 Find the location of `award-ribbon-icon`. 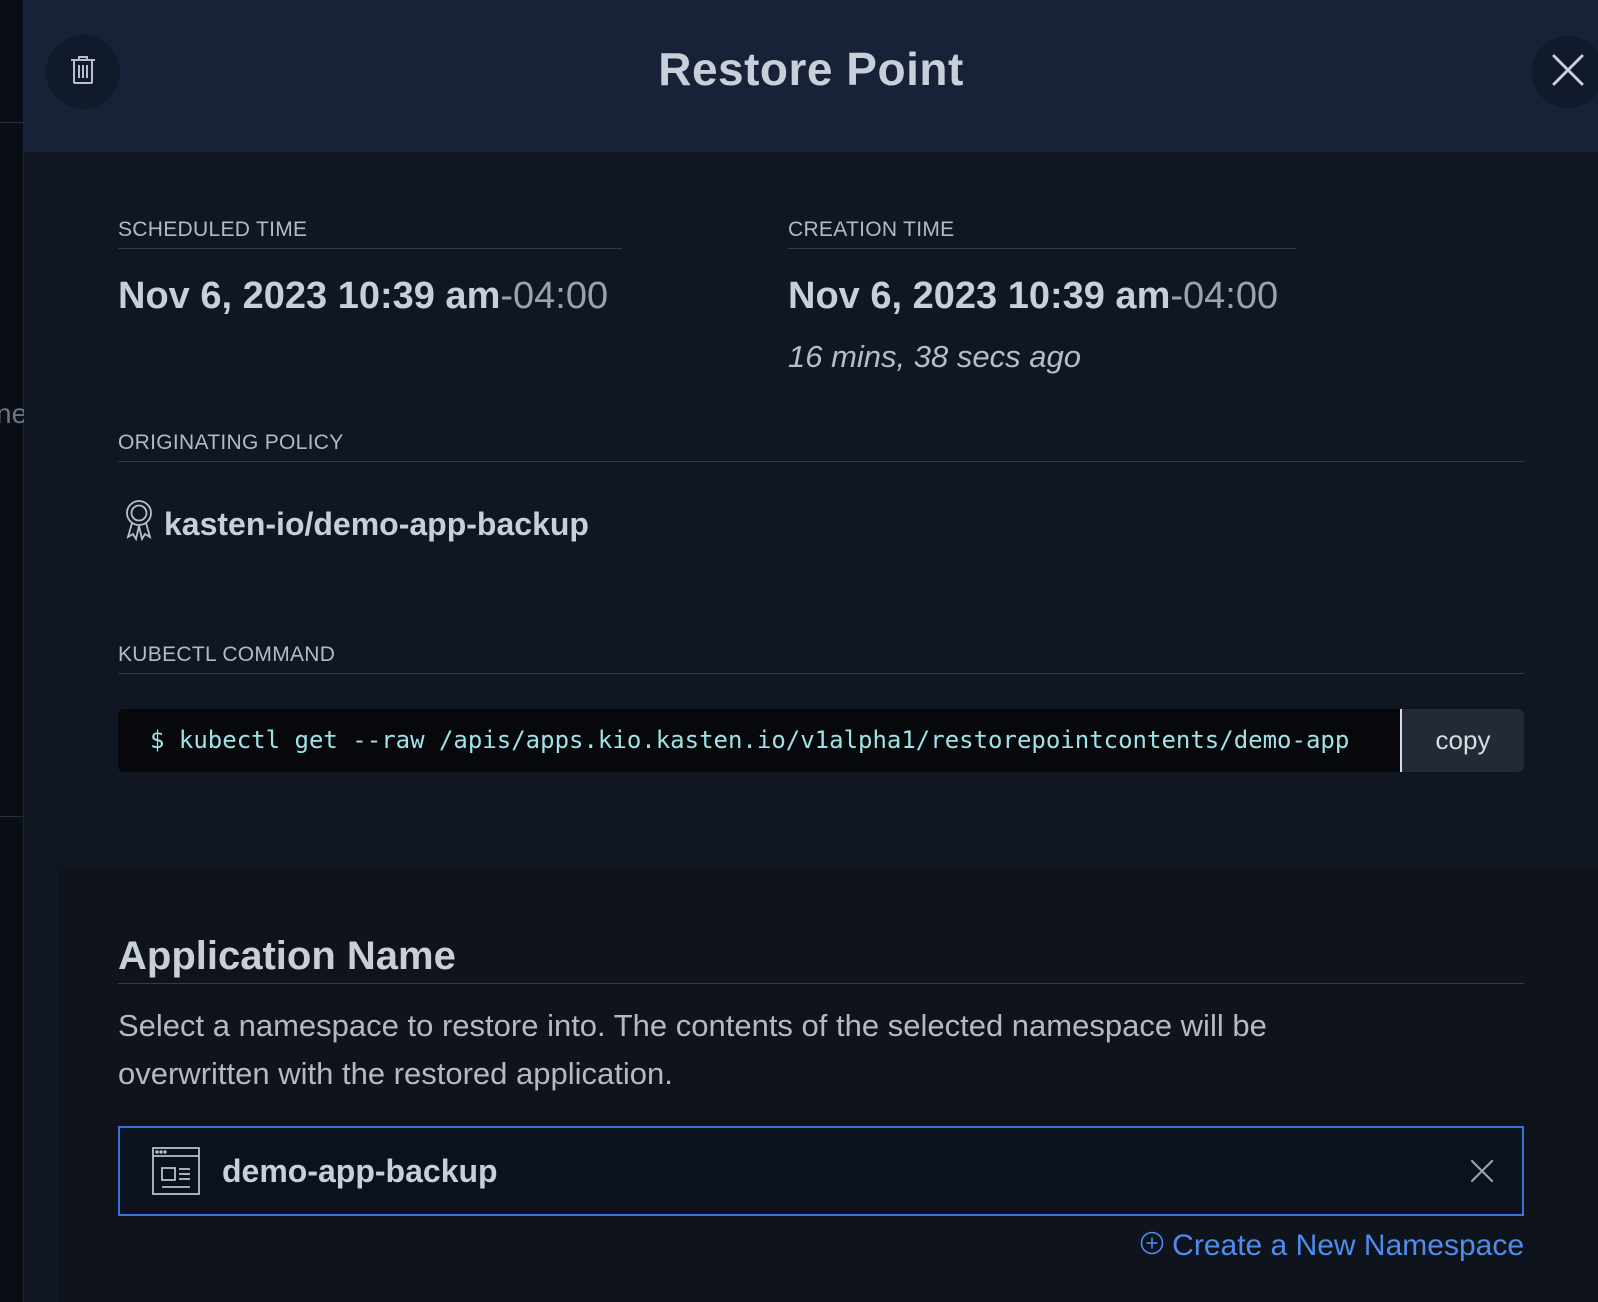

award-ribbon-icon is located at coordinates (139, 524).